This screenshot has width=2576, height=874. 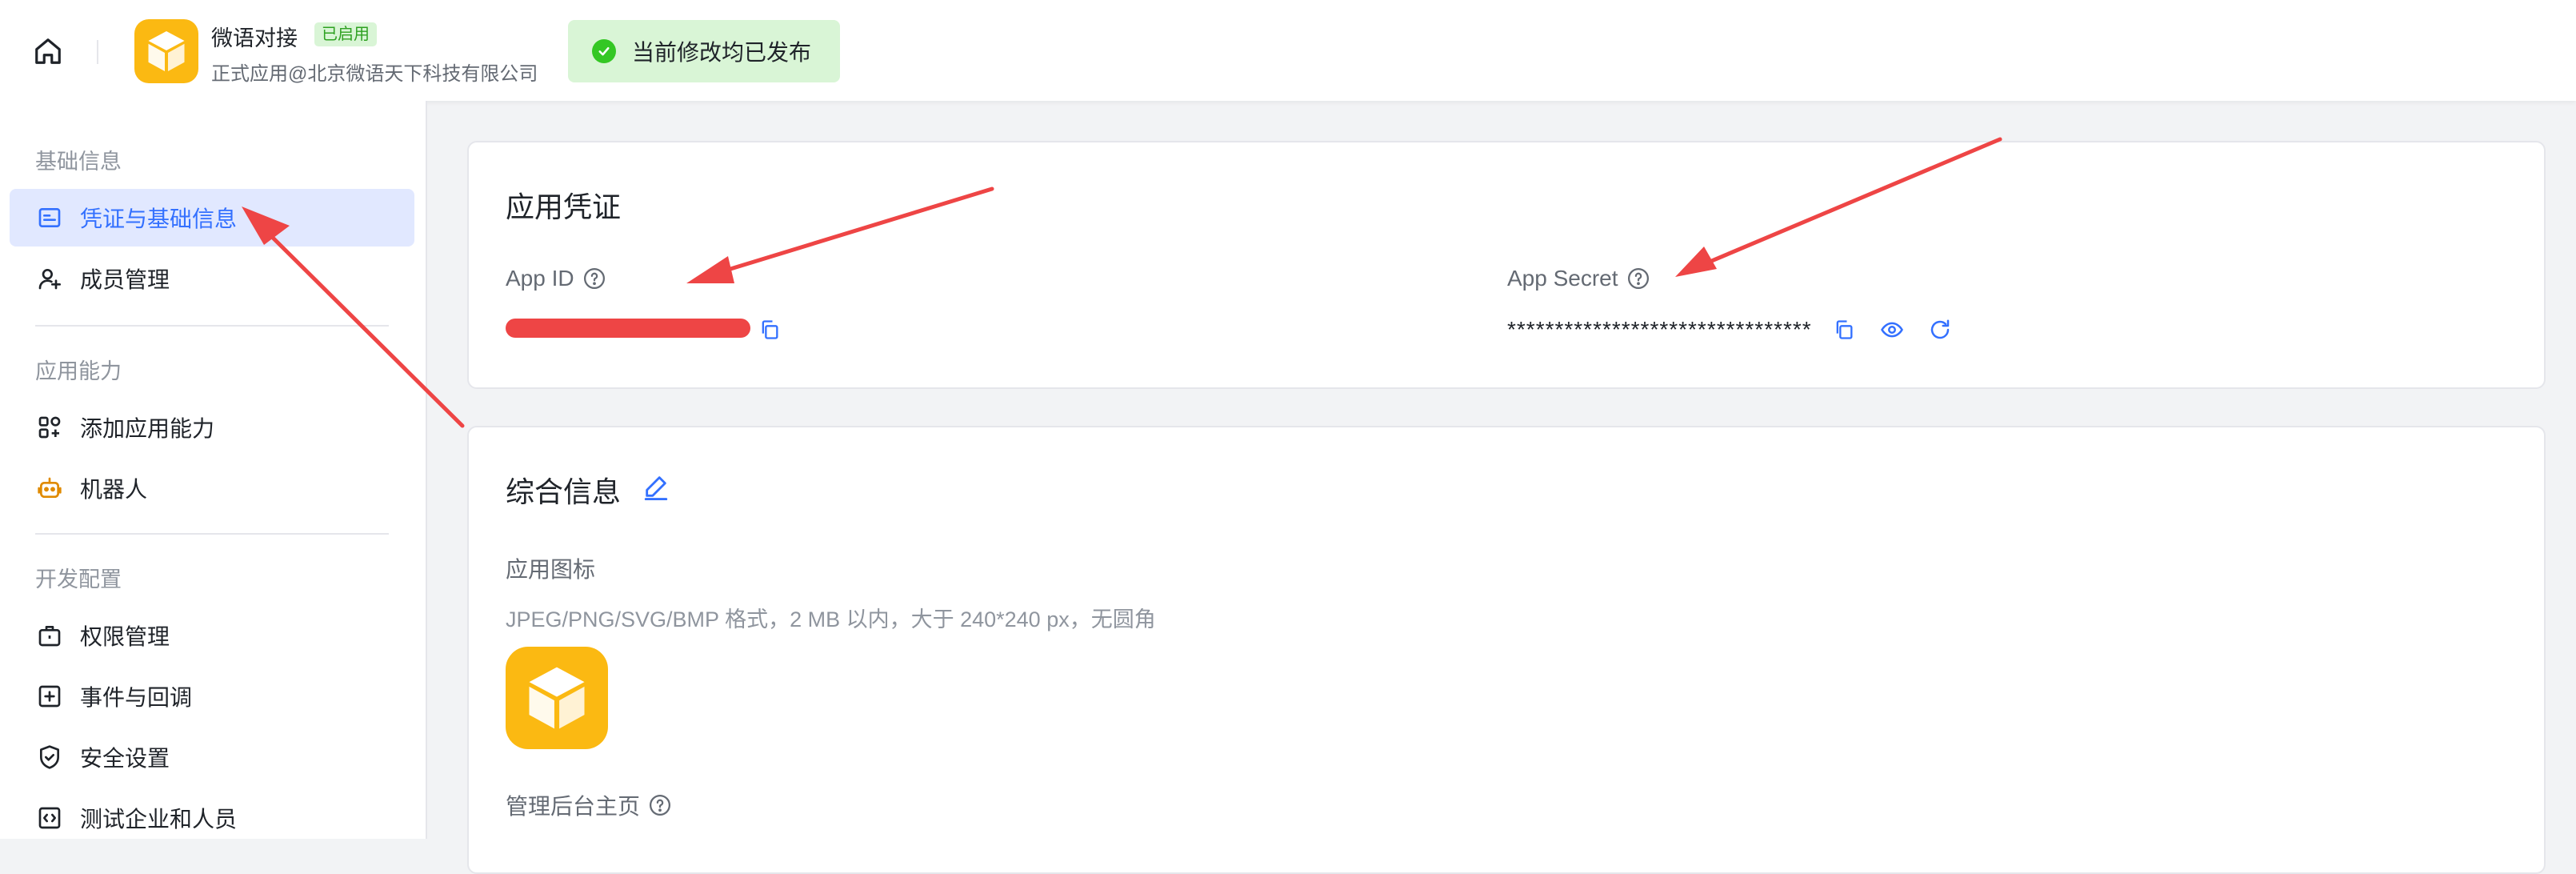 I want to click on status-badge: 已启用, so click(x=345, y=34).